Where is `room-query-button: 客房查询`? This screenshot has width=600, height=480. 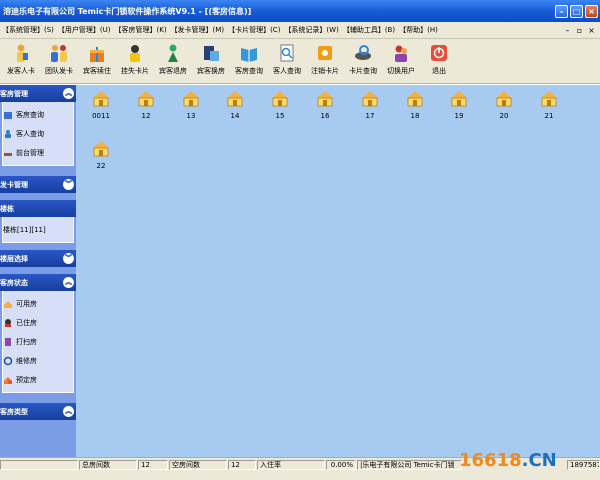
room-query-button: 客房查询 is located at coordinates (249, 61).